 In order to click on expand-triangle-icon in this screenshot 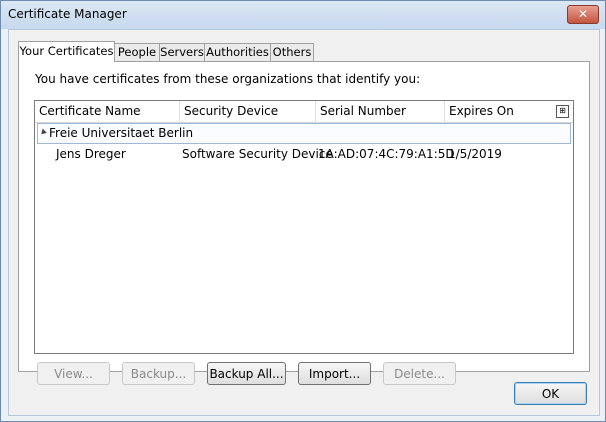, I will do `click(43, 132)`.